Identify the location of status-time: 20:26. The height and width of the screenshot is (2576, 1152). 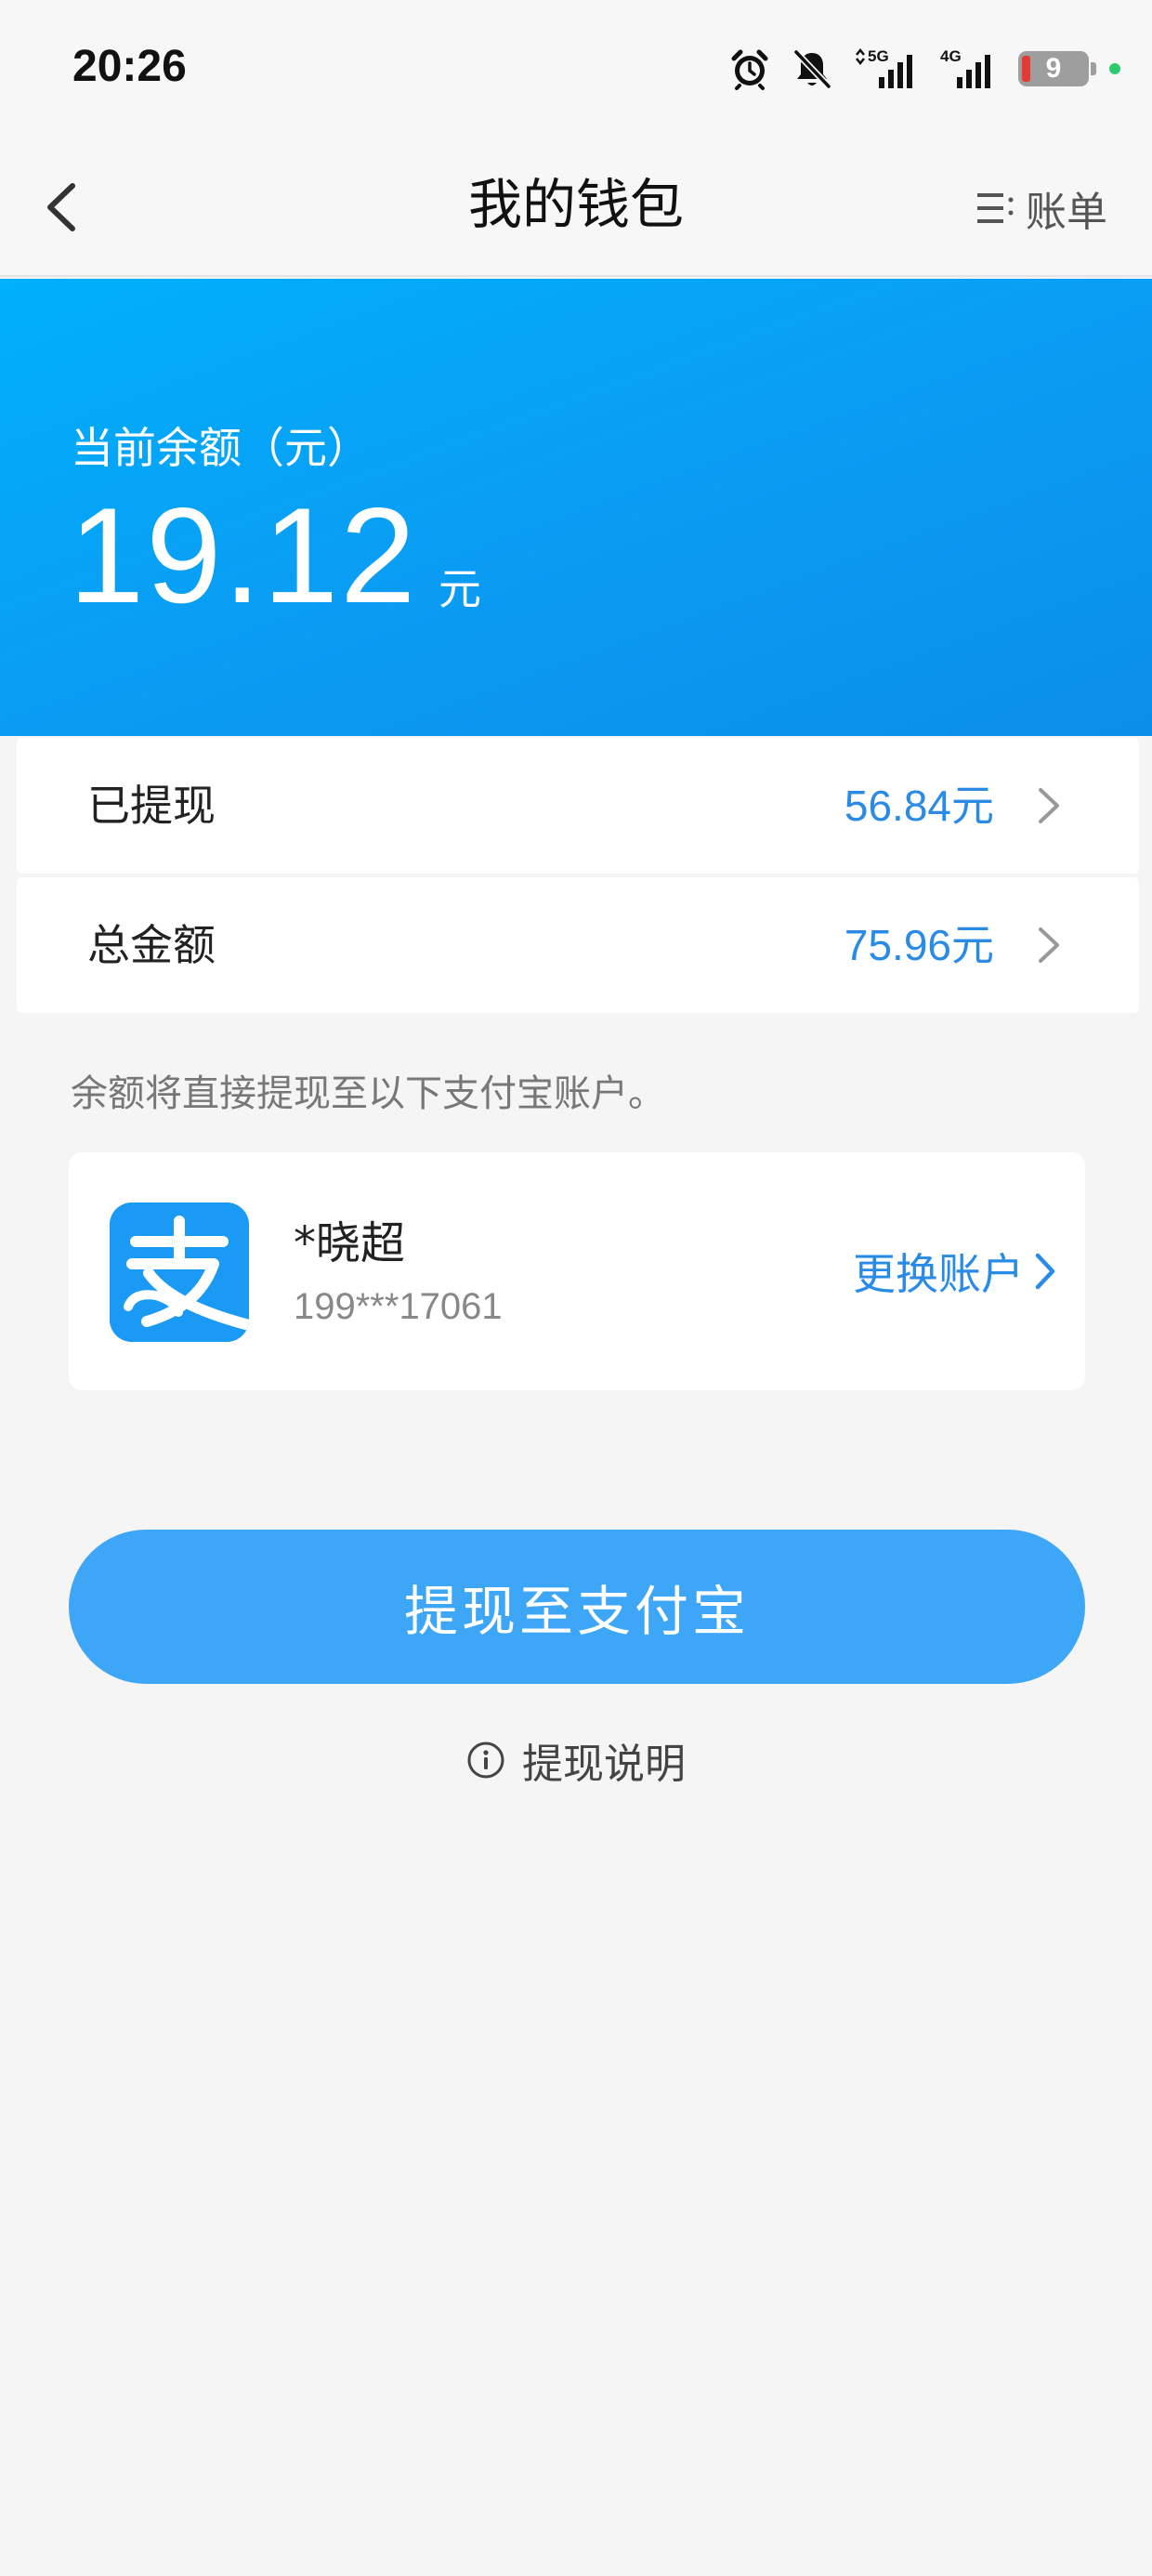
(129, 66).